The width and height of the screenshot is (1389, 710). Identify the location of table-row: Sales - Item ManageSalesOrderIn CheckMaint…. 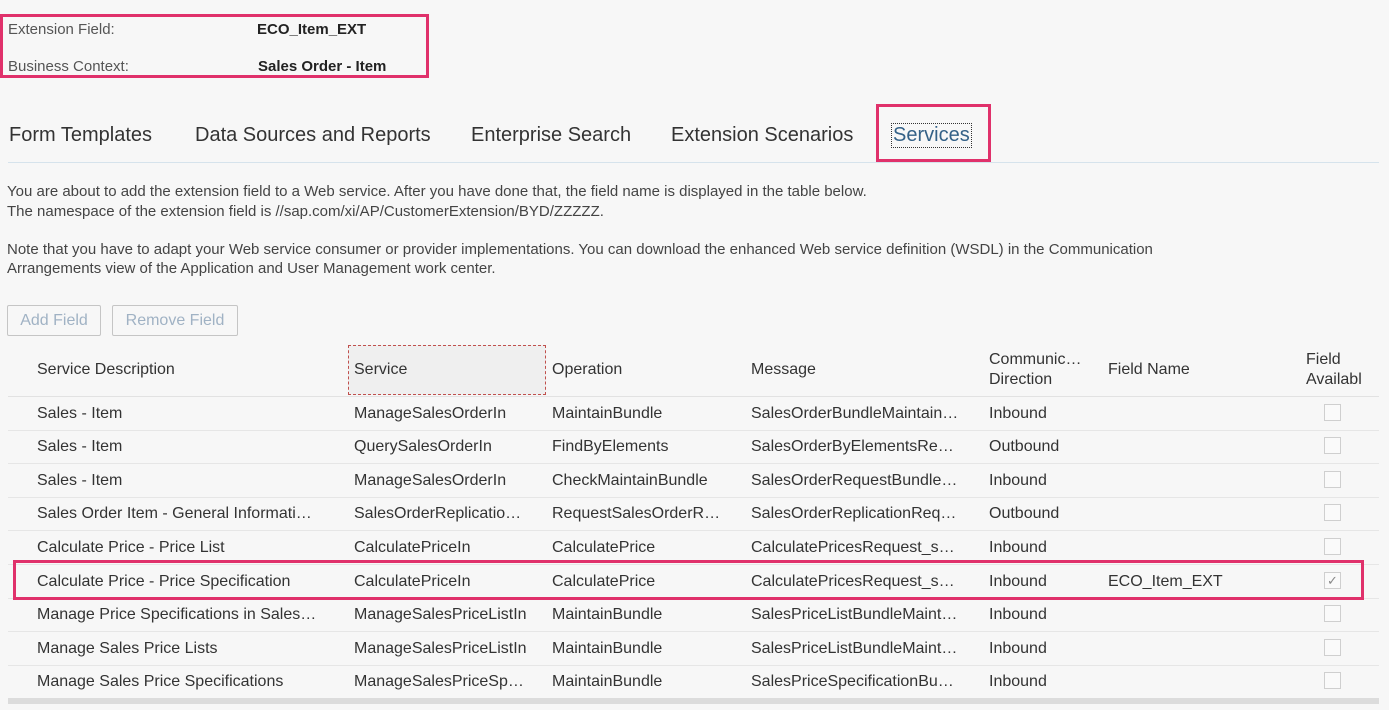
(693, 481).